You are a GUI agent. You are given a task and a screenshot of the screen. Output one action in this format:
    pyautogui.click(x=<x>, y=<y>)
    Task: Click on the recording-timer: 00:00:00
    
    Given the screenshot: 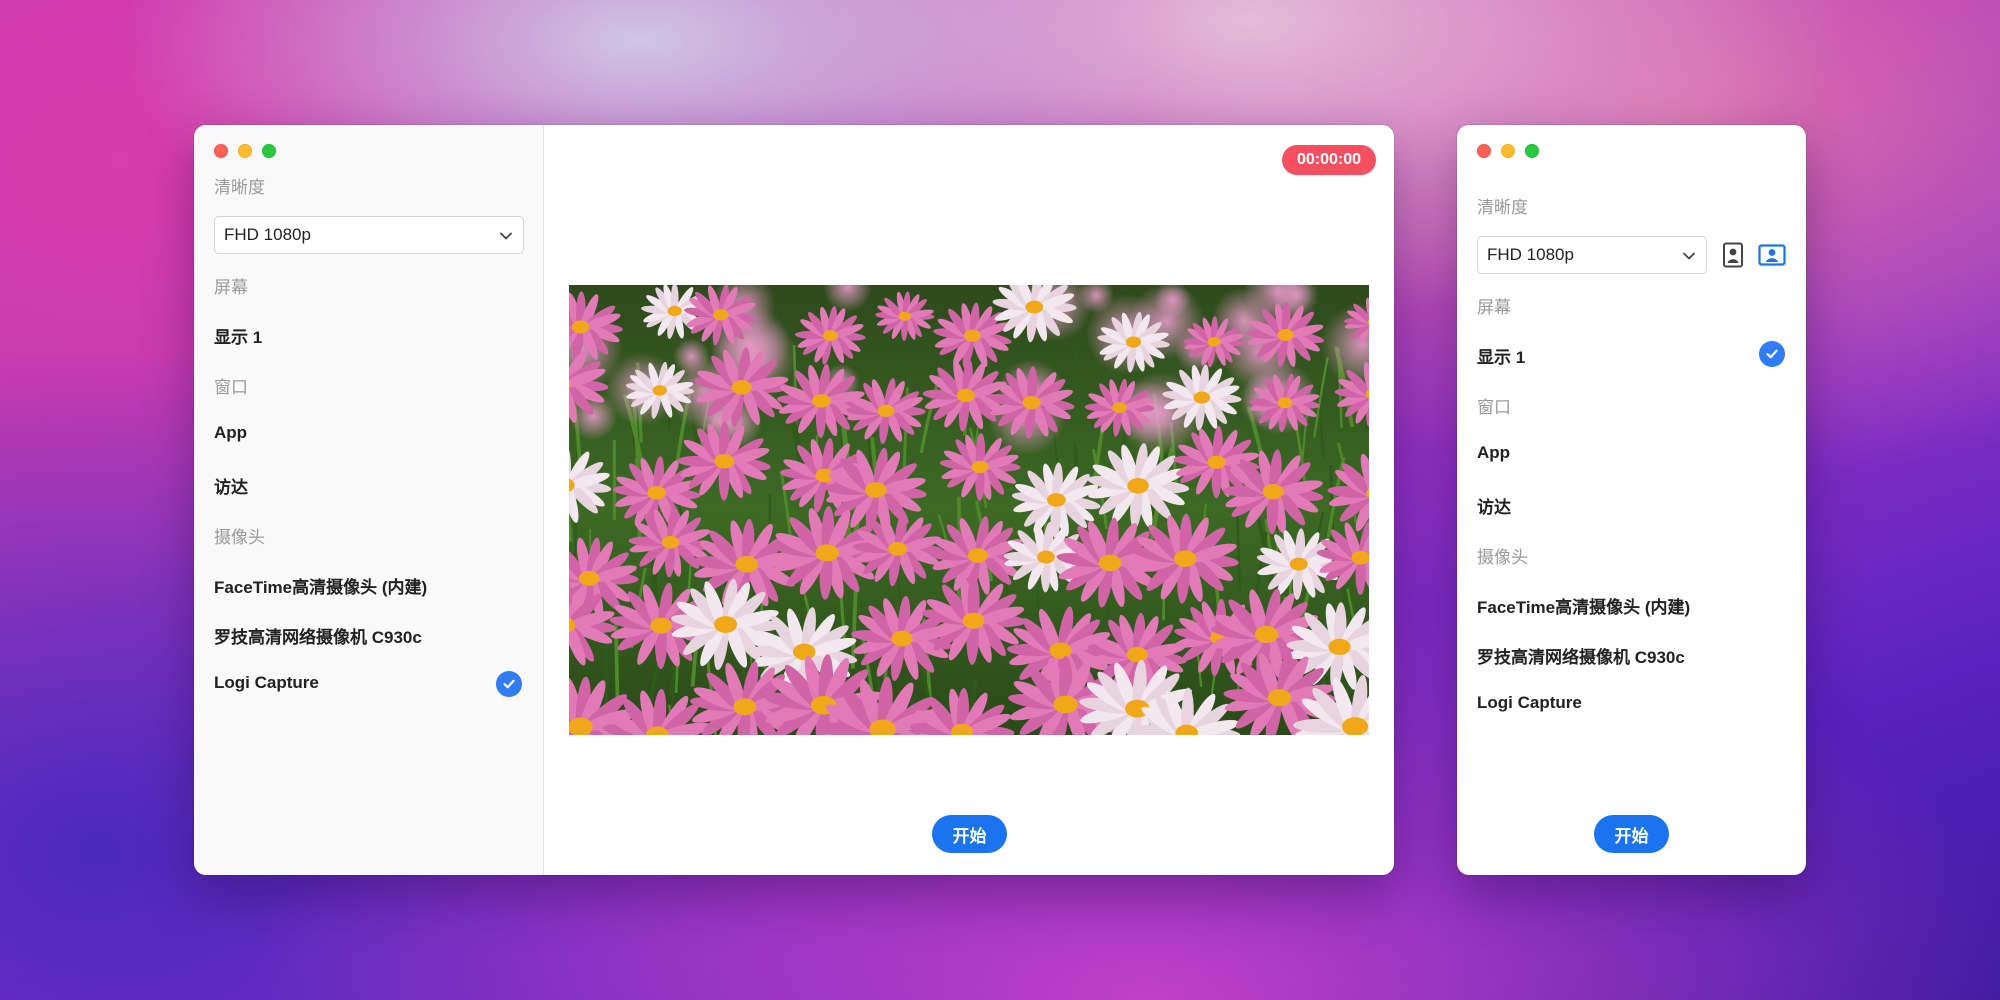 What is the action you would take?
    pyautogui.click(x=1329, y=160)
    